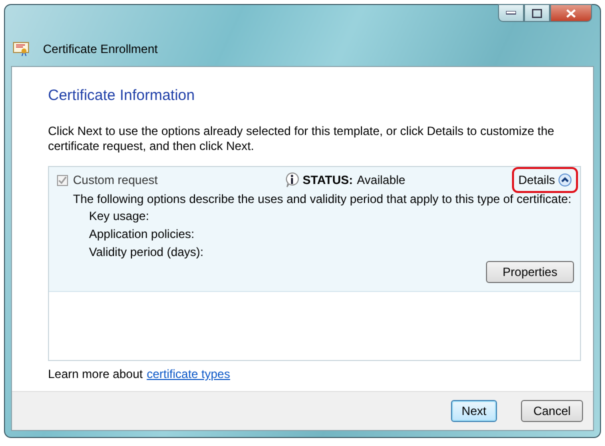  What do you see at coordinates (119, 216) in the screenshot?
I see `field-label: Key usage:` at bounding box center [119, 216].